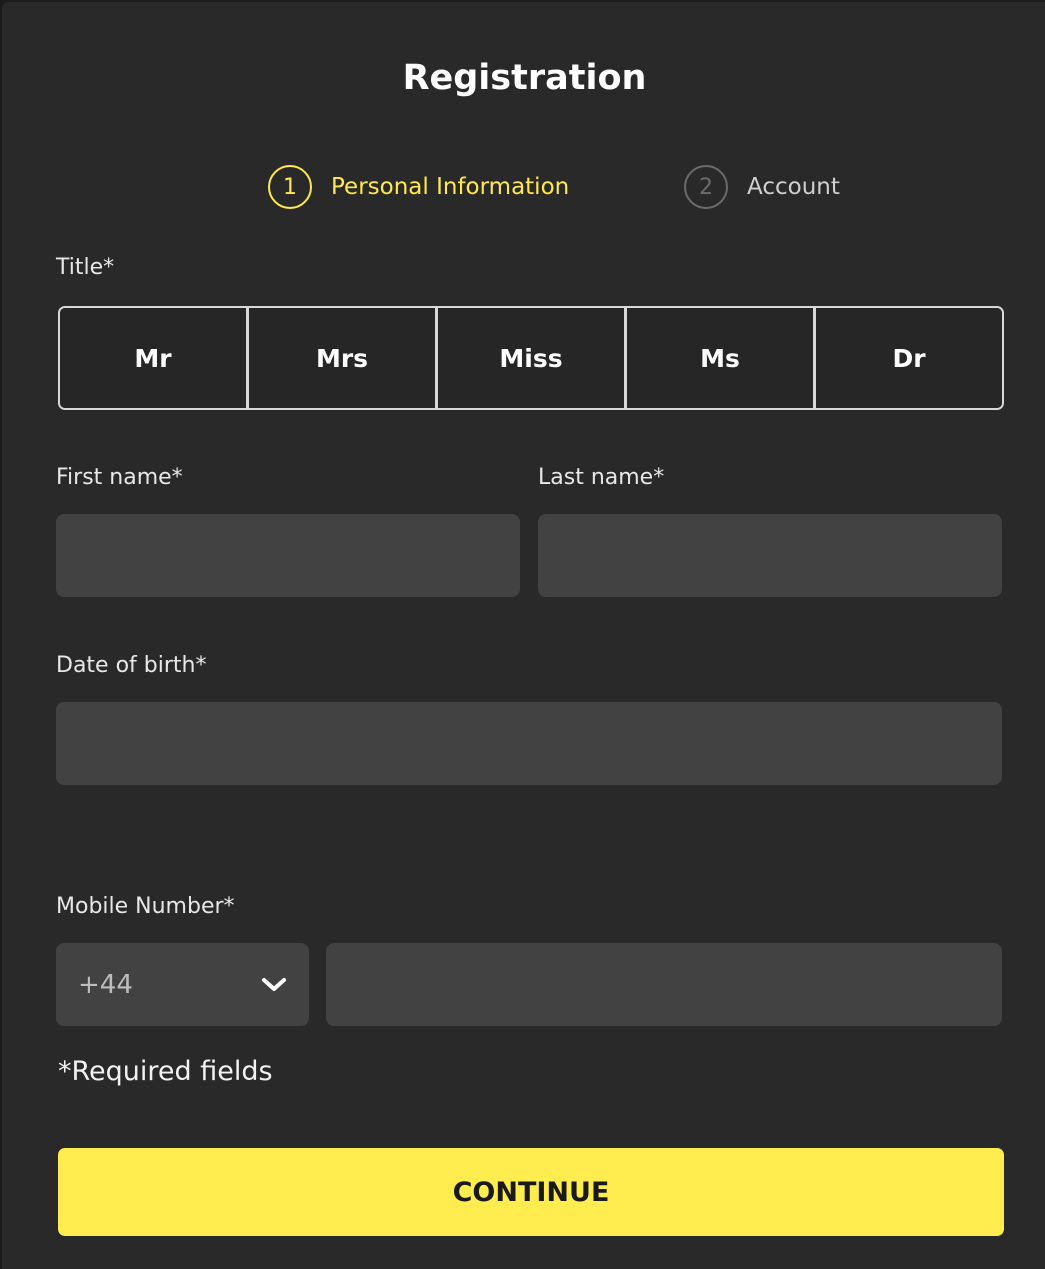 This screenshot has width=1045, height=1269. Describe the element at coordinates (706, 187) in the screenshot. I see `step-number-badge: 2` at that location.